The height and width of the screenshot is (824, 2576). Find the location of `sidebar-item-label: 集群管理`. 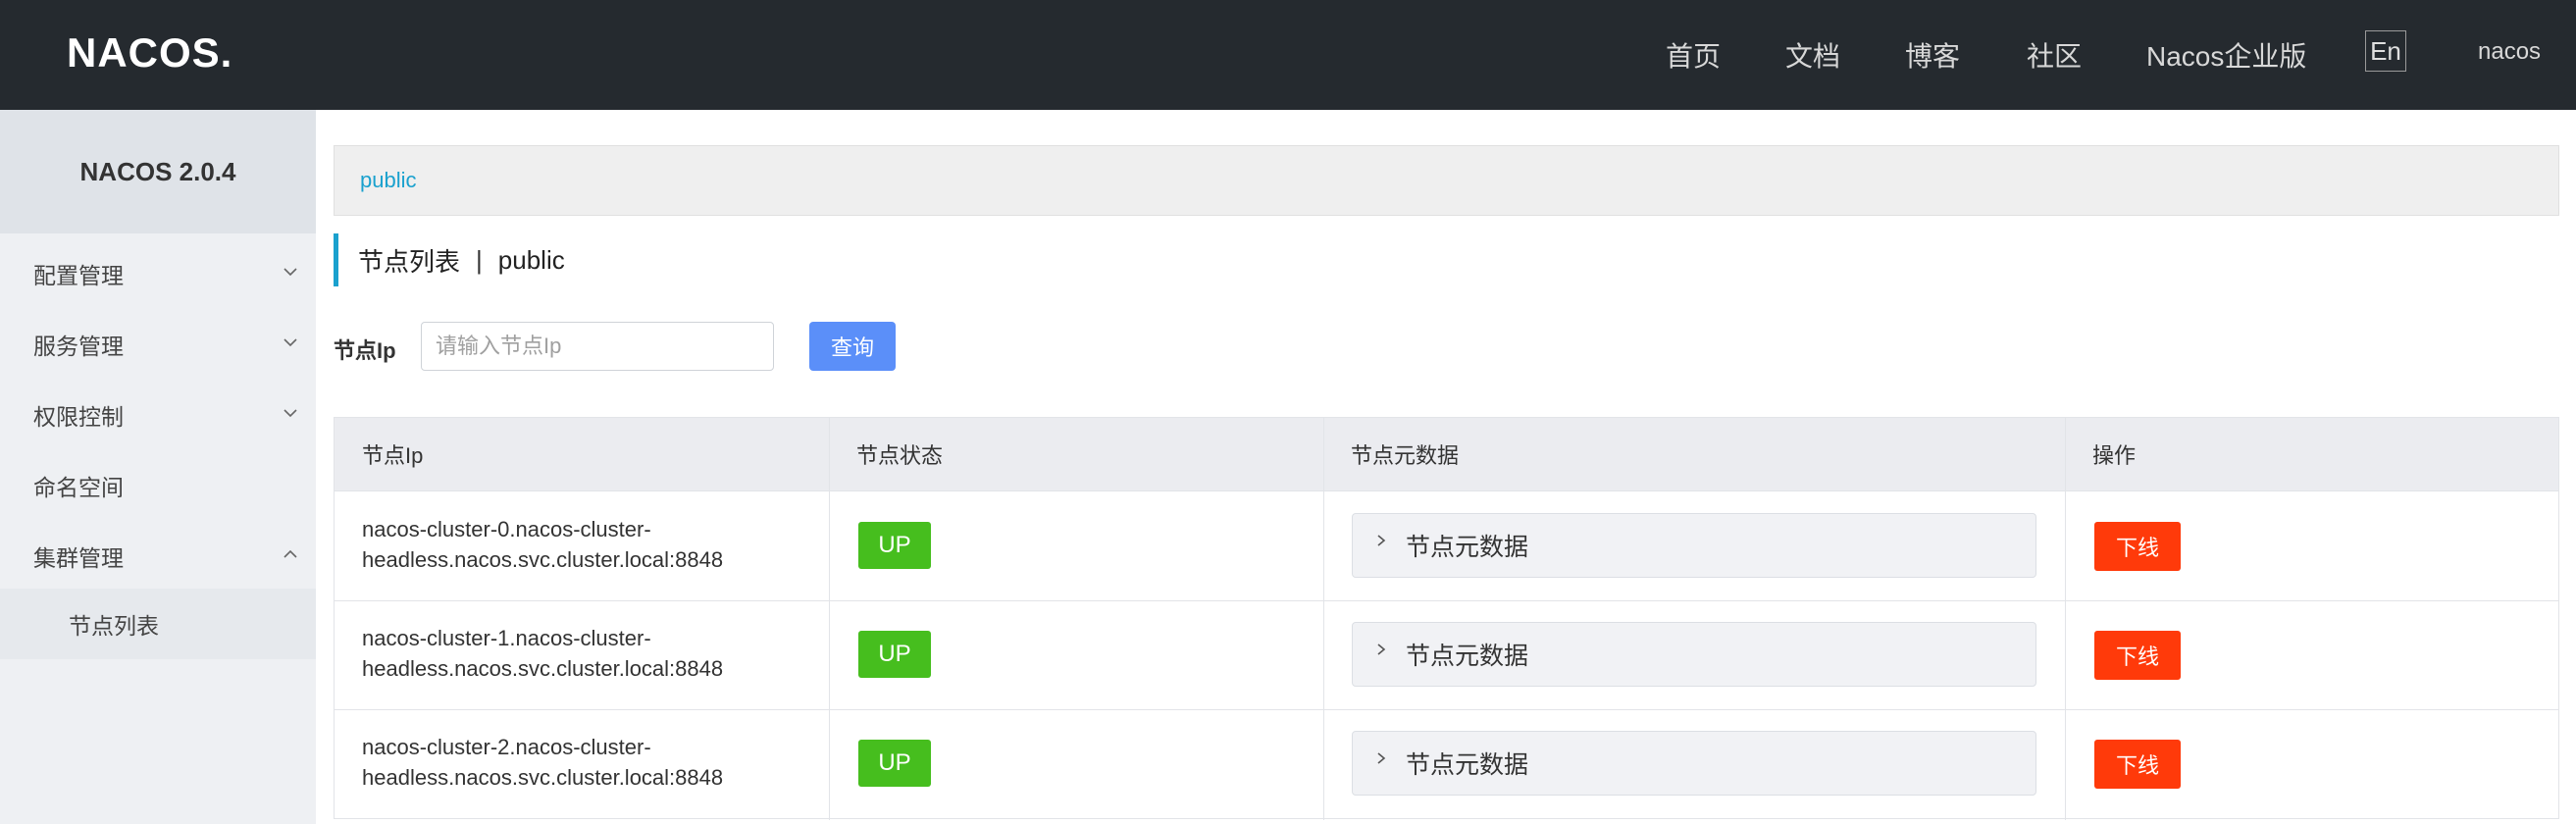

sidebar-item-label: 集群管理 is located at coordinates (78, 558).